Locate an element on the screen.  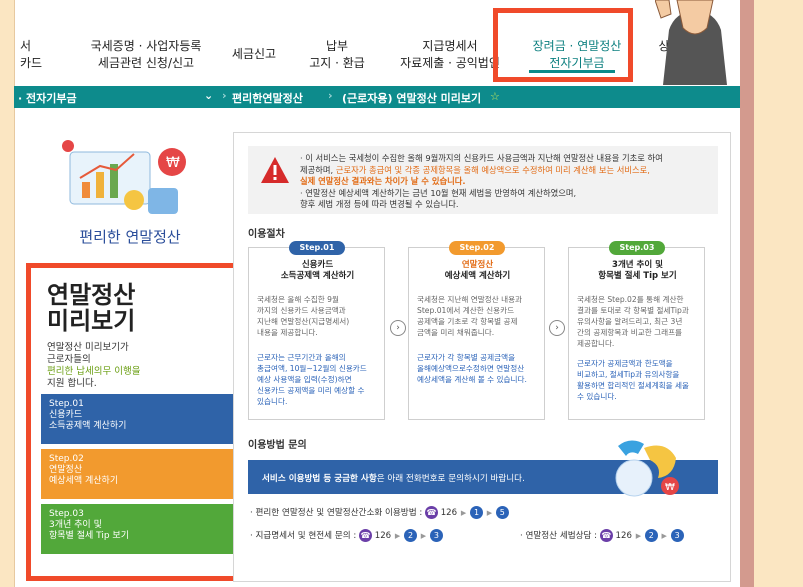
card-line: 근로자가 공제금액과 한도액을 is located at coordinates (625, 363).